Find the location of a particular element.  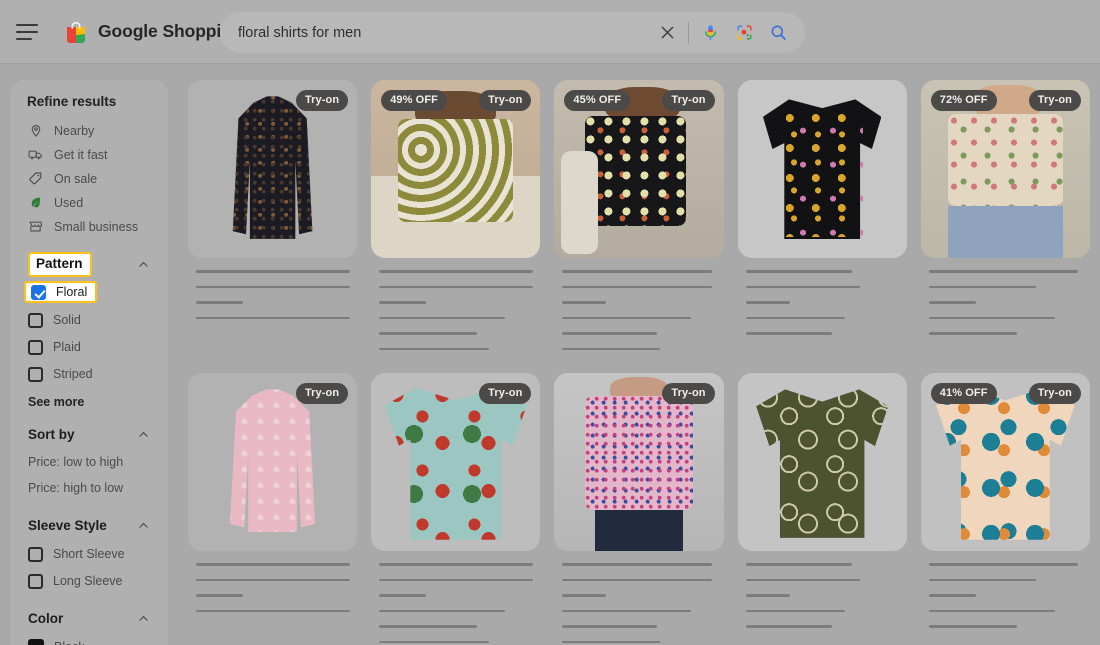

section-title: Color is located at coordinates (46, 618).